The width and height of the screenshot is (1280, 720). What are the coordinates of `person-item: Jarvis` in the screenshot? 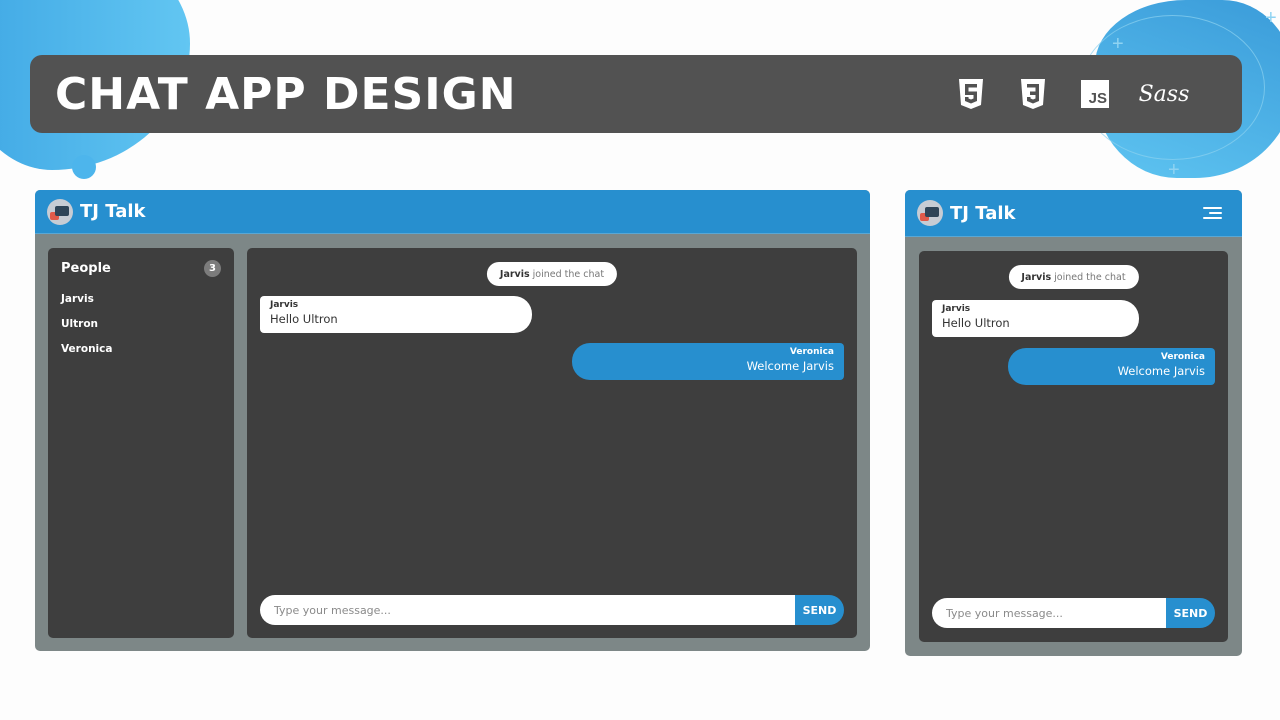 It's located at (141, 299).